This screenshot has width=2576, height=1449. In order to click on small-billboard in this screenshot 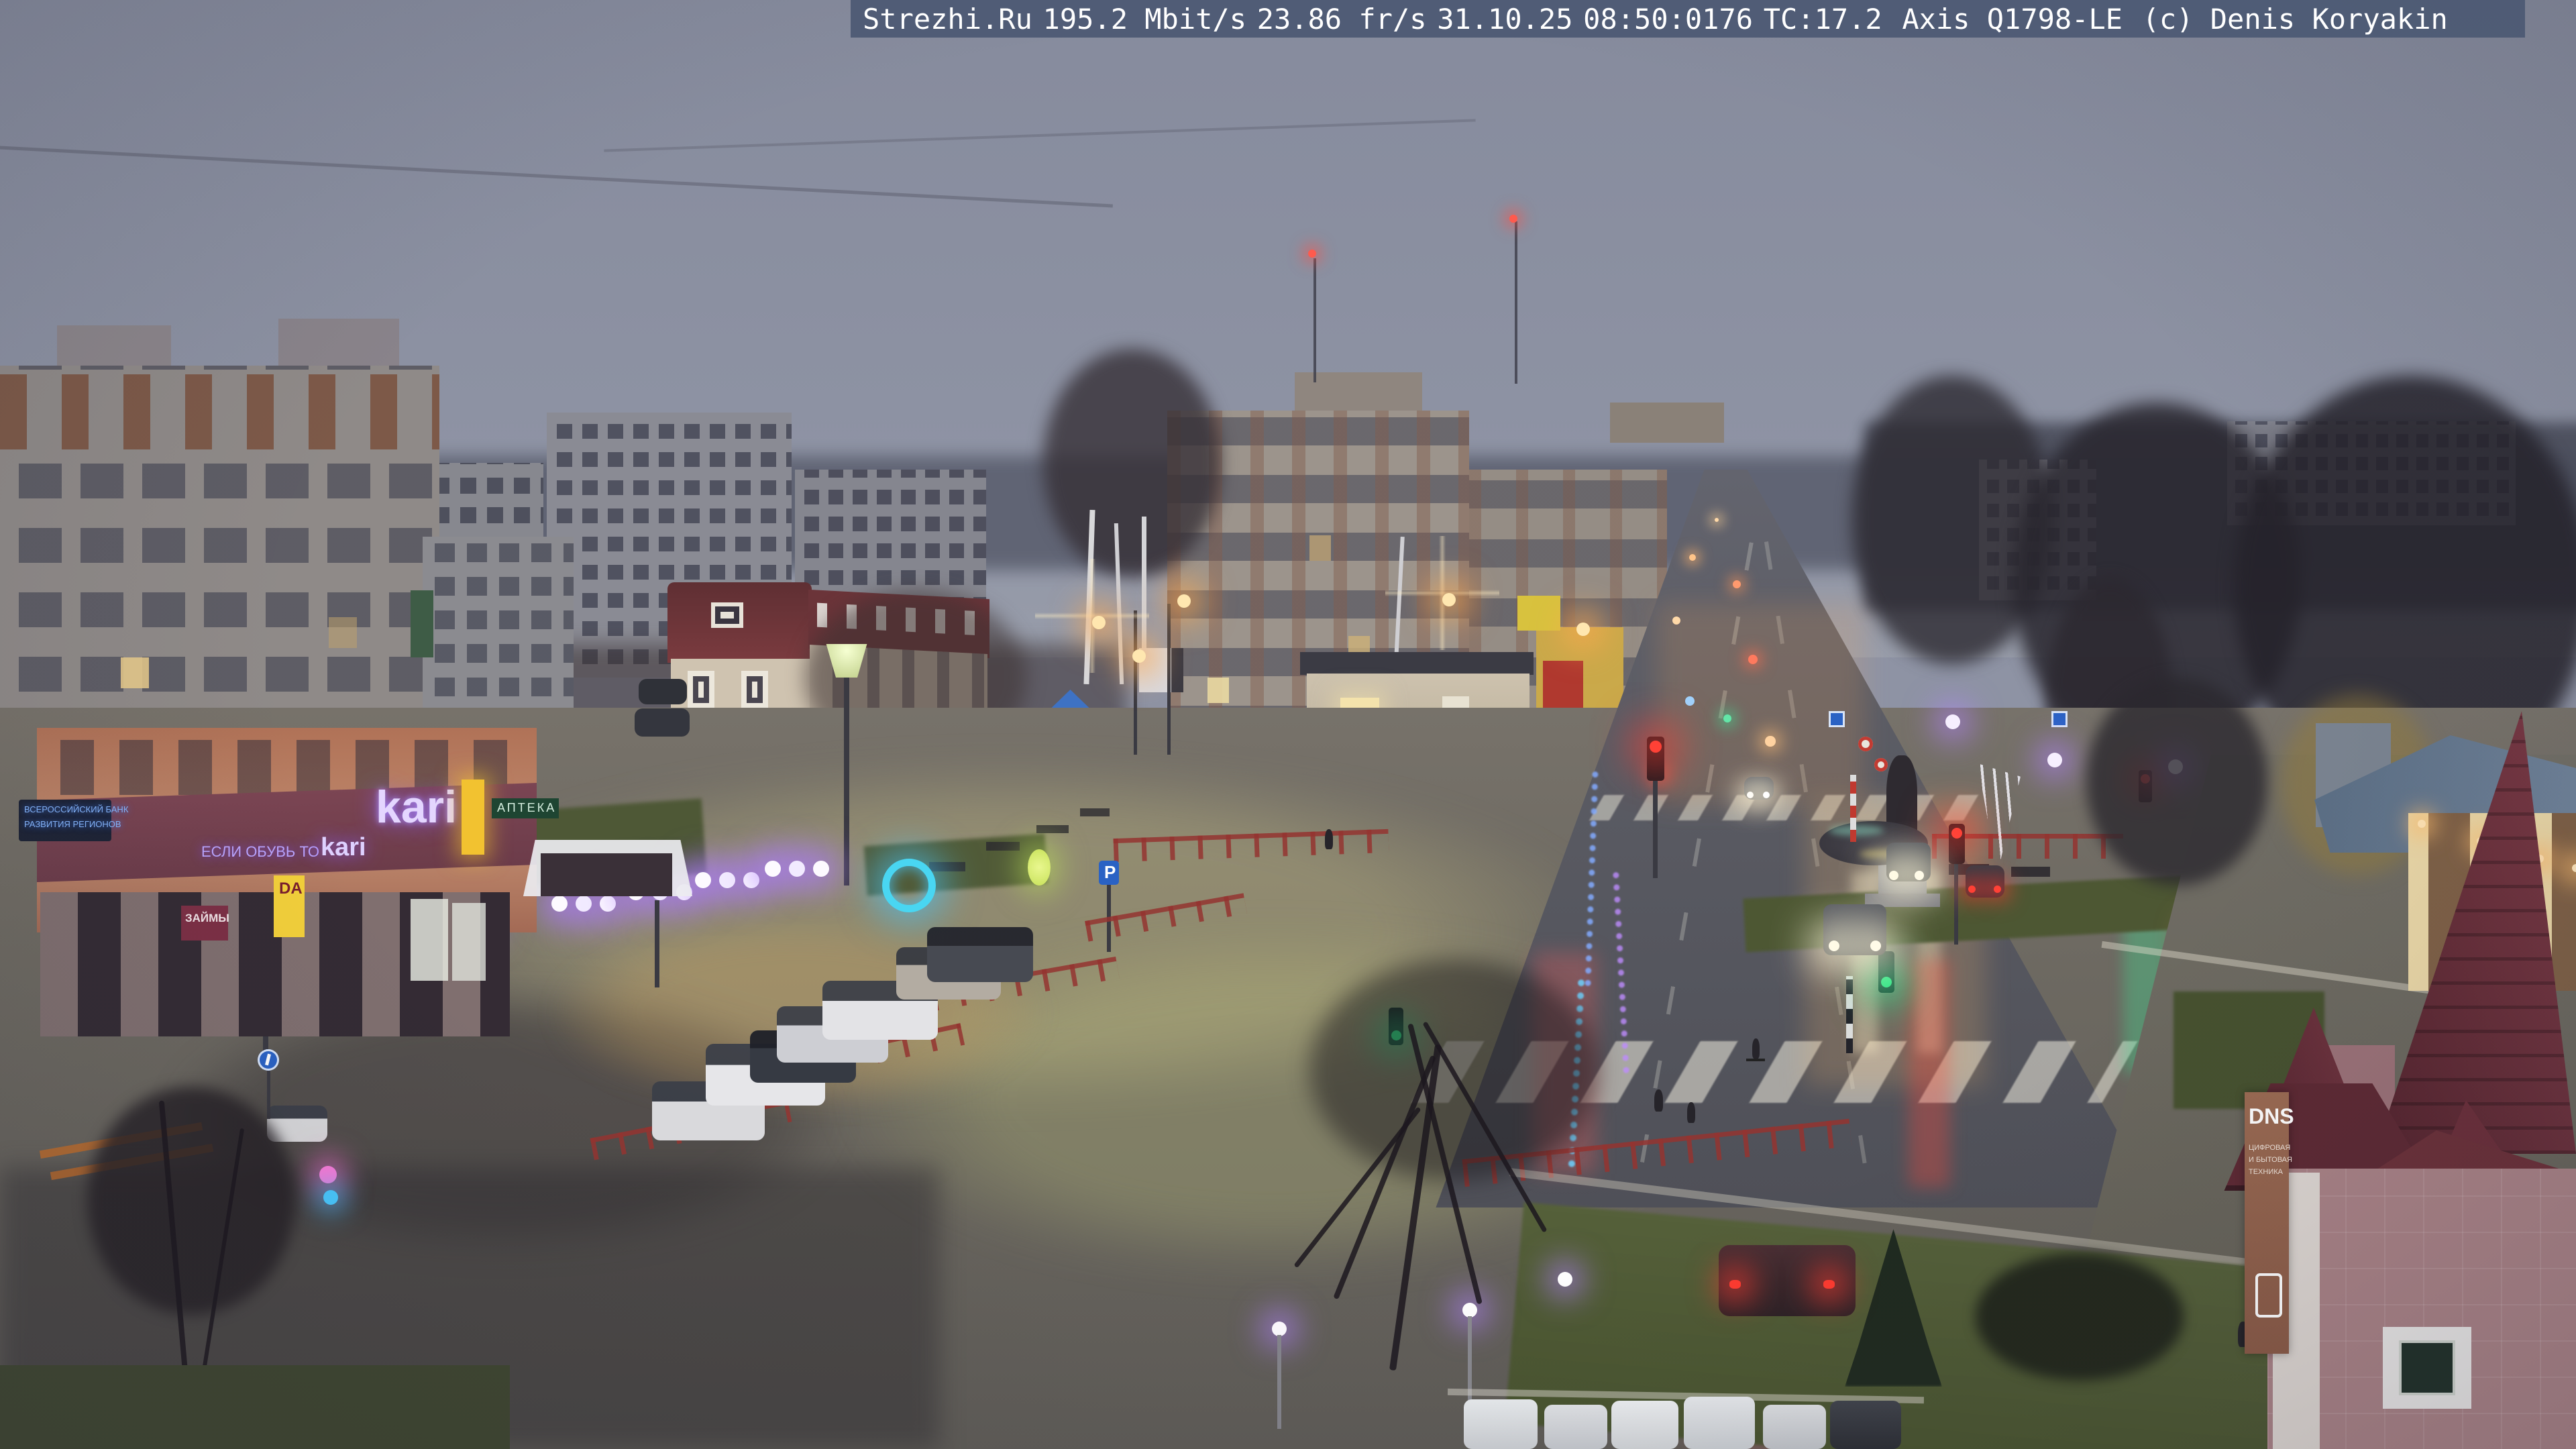, I will do `click(1538, 613)`.